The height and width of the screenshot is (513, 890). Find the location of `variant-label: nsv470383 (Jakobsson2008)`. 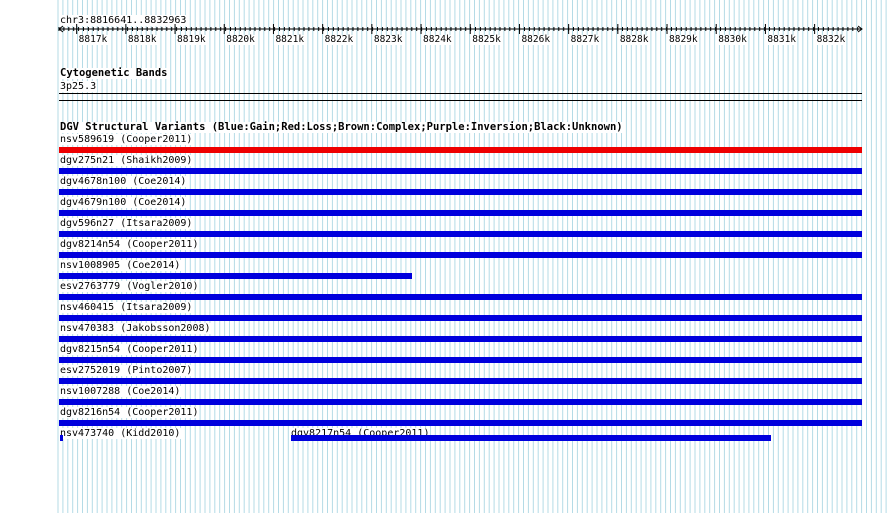

variant-label: nsv470383 (Jakobsson2008) is located at coordinates (135, 328).